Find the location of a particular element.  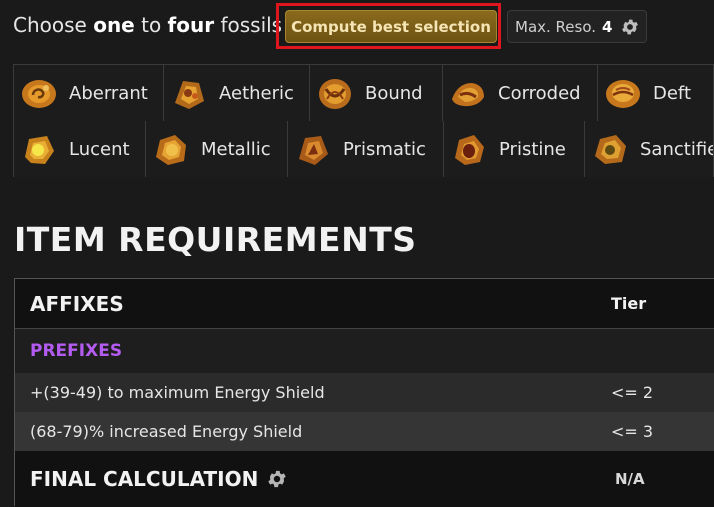

fossil-lucent: Lucent is located at coordinates (79, 149).